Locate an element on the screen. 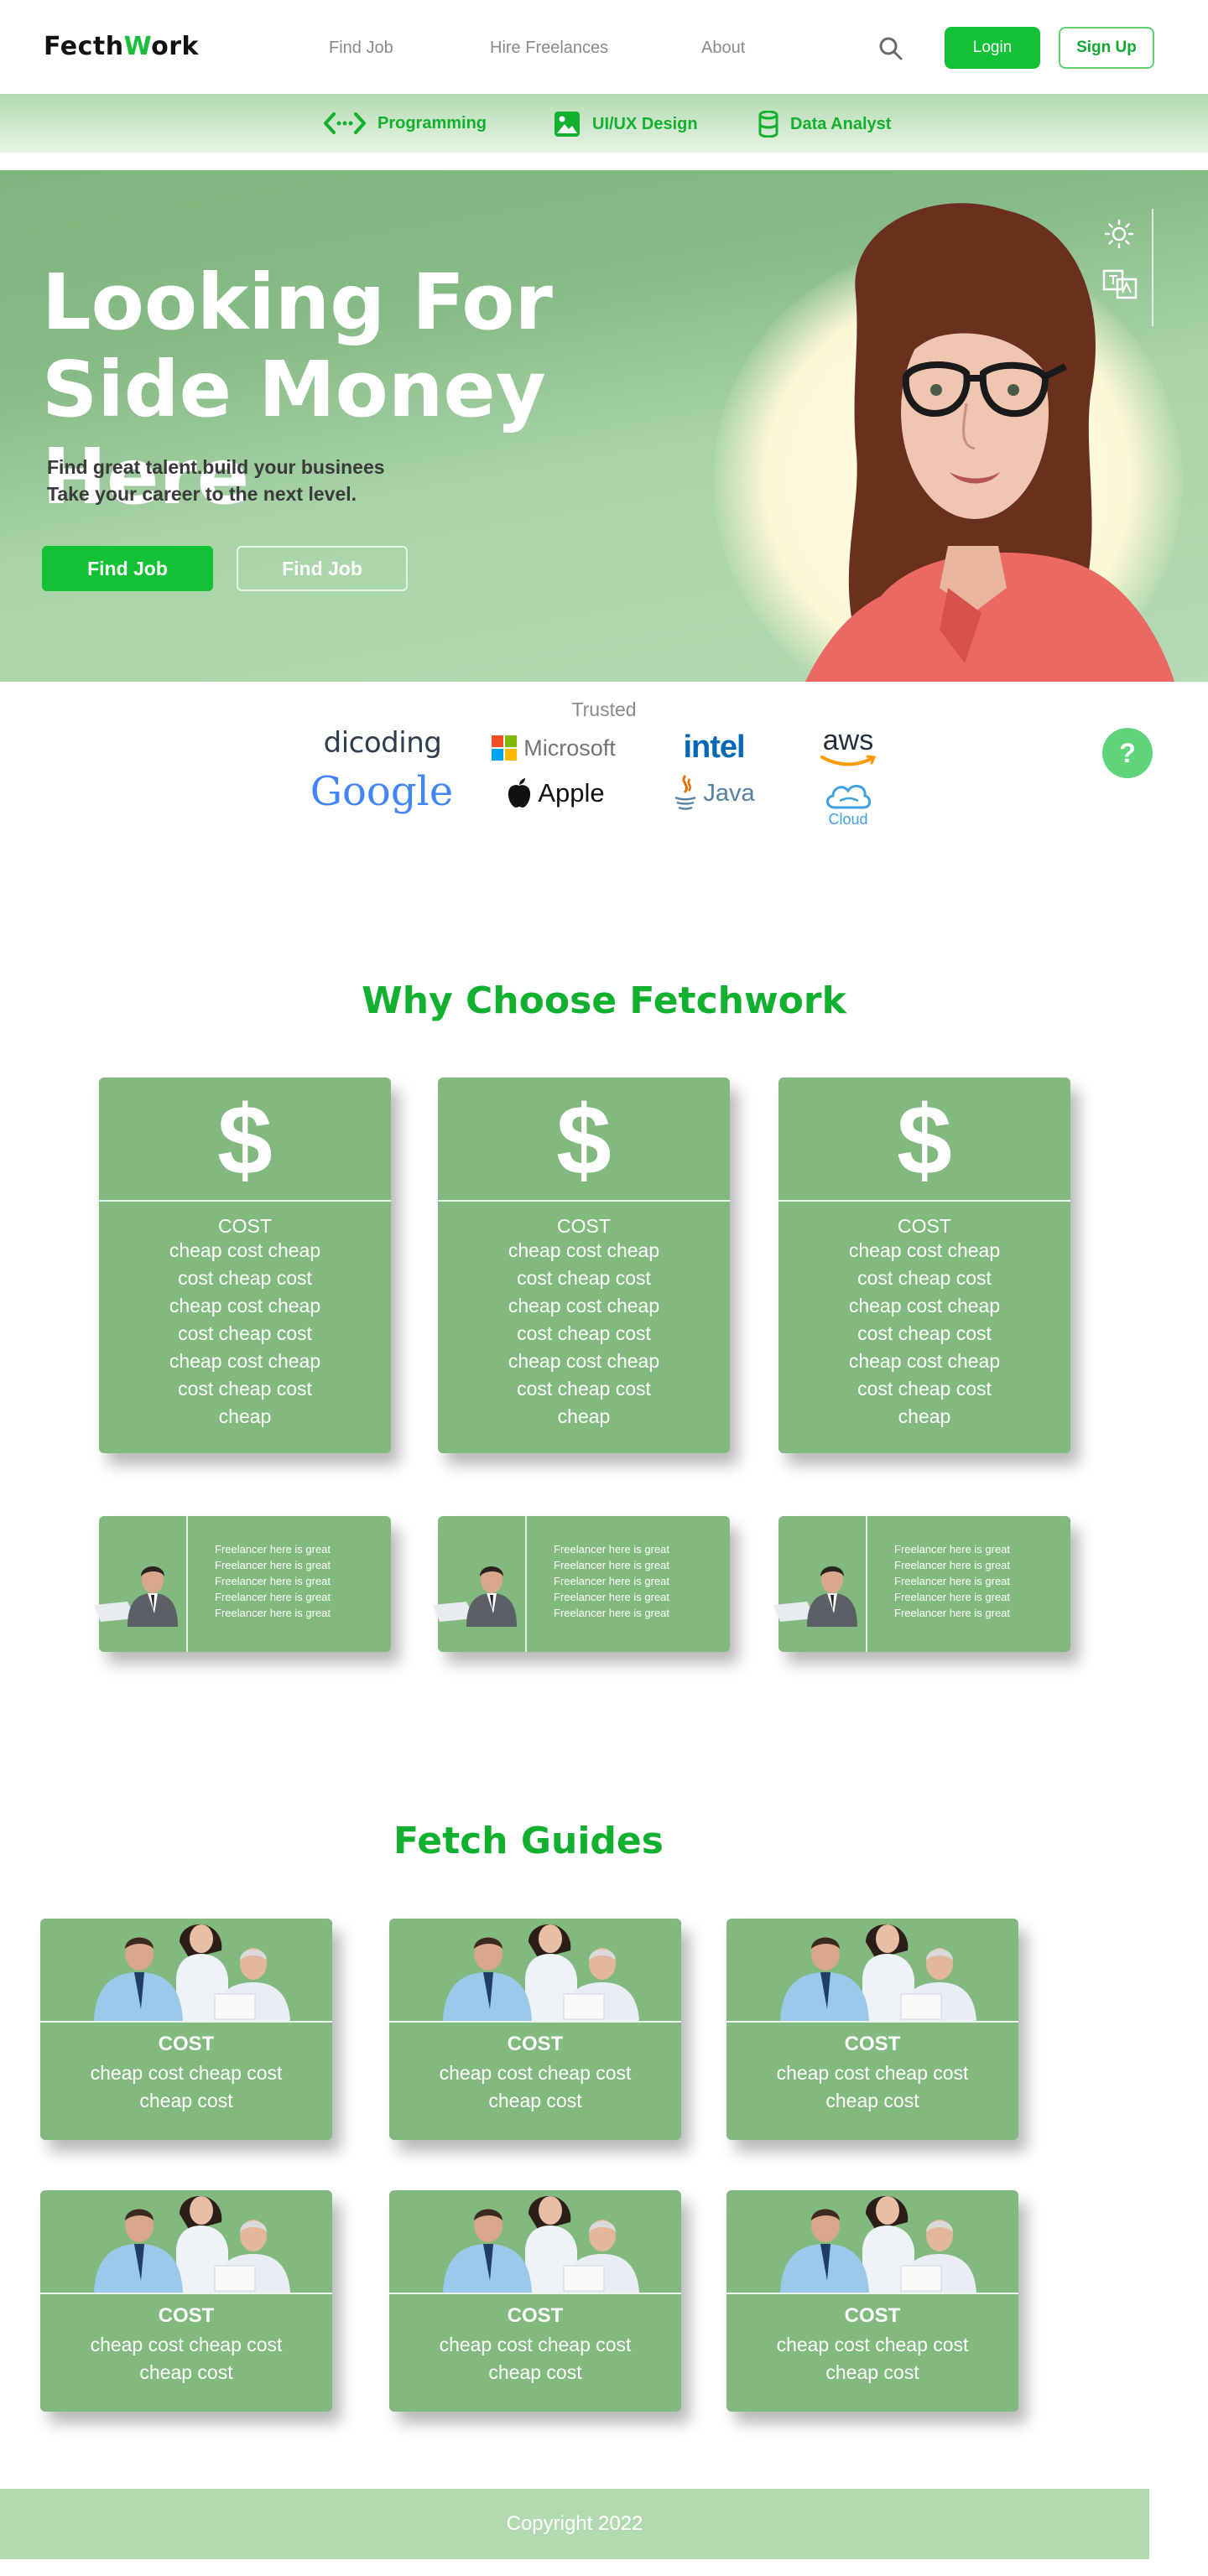  guides-section-title: Fetch Guides is located at coordinates (528, 1841).